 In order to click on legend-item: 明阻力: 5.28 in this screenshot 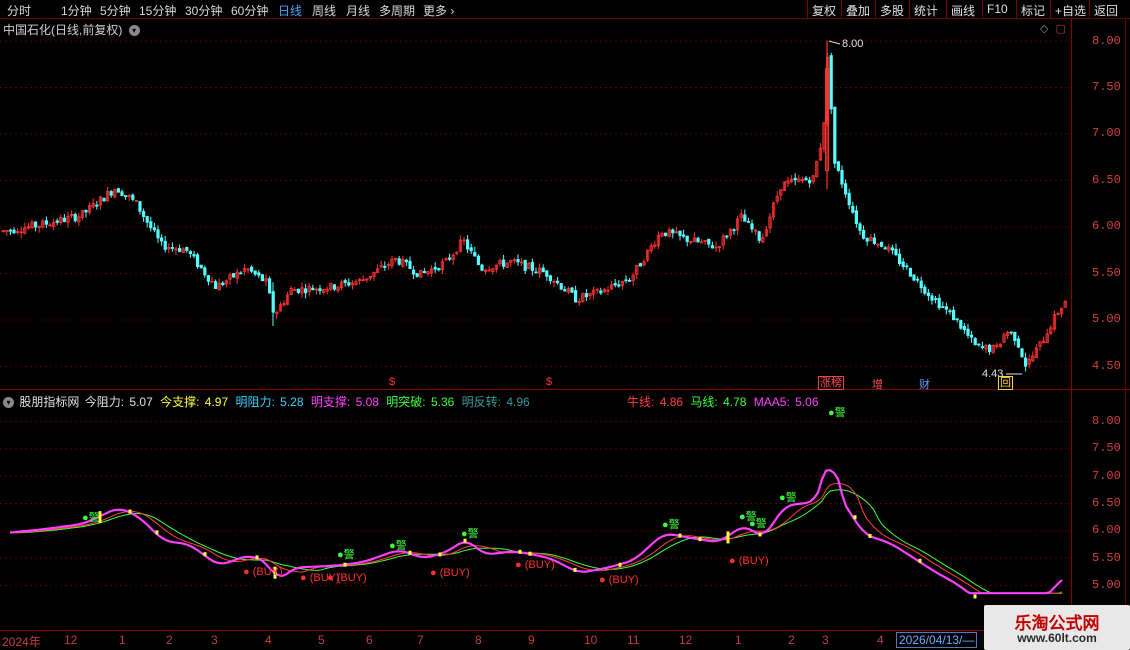, I will do `click(270, 402)`.